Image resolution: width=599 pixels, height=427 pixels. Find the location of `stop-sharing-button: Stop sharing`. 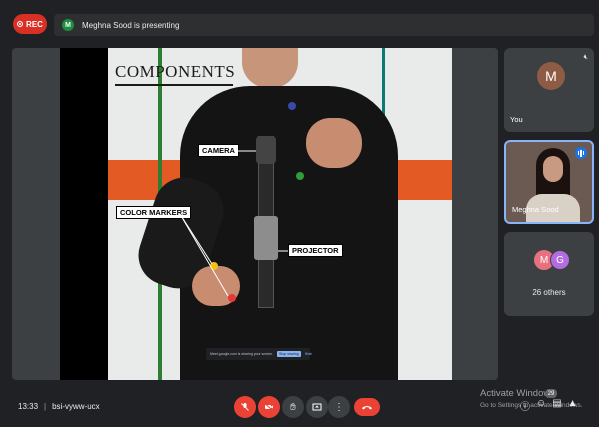

stop-sharing-button: Stop sharing is located at coordinates (289, 354).